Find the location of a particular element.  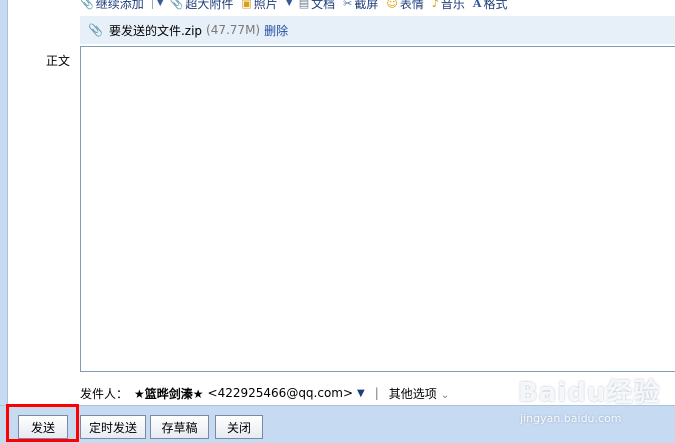

sender-name: ★篮晔剑溱★ is located at coordinates (169, 393).